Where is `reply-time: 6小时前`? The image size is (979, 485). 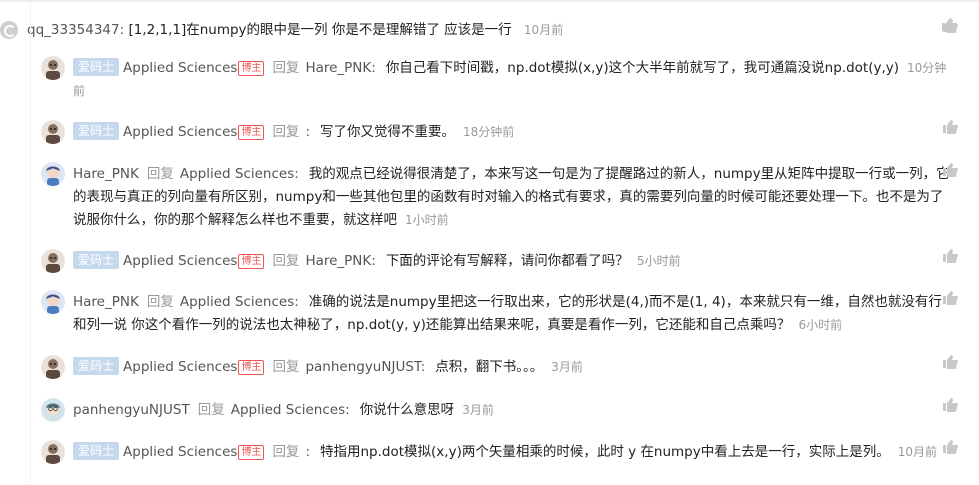 reply-time: 6小时前 is located at coordinates (820, 325).